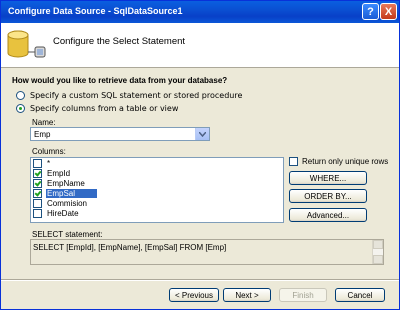 The width and height of the screenshot is (400, 310). I want to click on scroll-down-icon, so click(378, 259).